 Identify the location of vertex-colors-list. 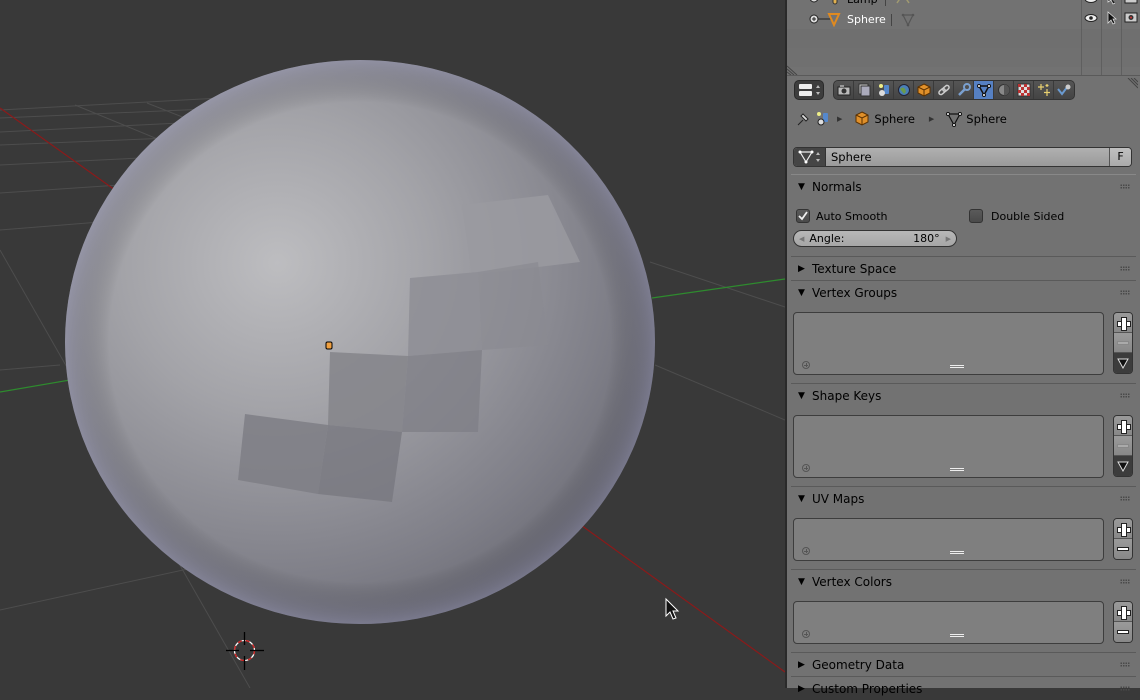
(948, 622).